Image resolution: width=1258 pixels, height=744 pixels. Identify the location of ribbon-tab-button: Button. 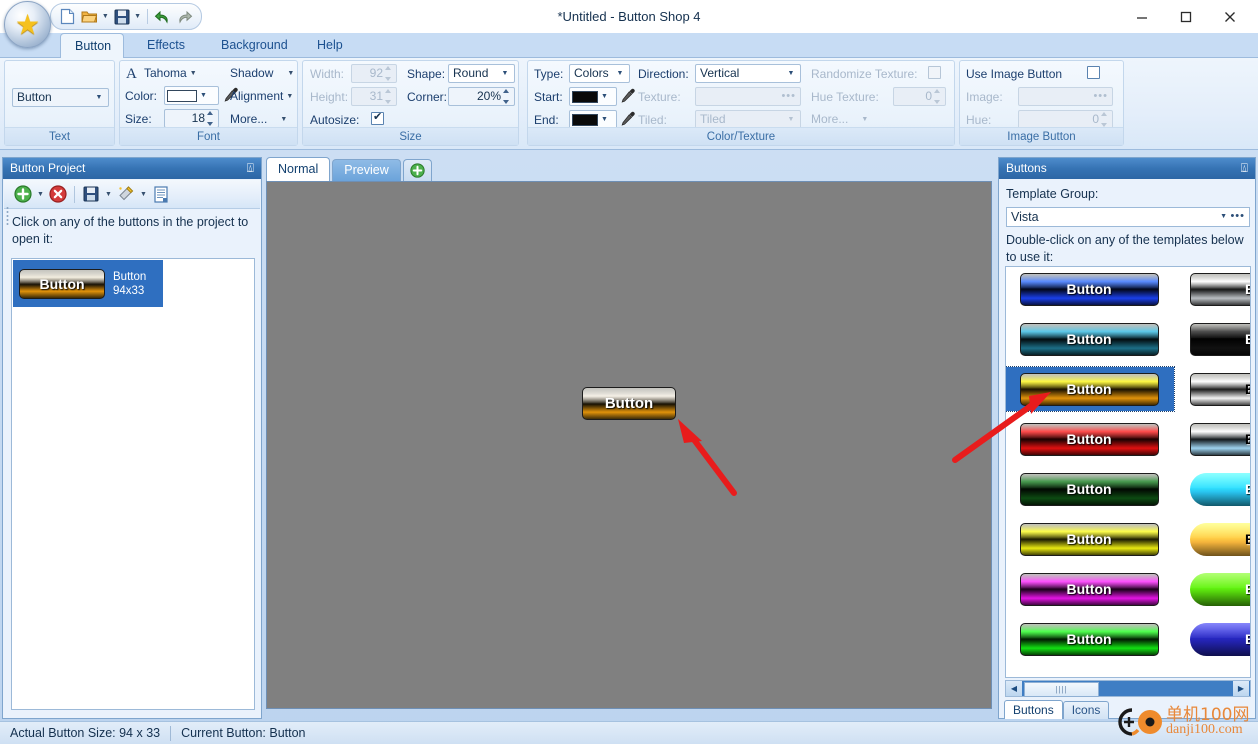
(92, 46).